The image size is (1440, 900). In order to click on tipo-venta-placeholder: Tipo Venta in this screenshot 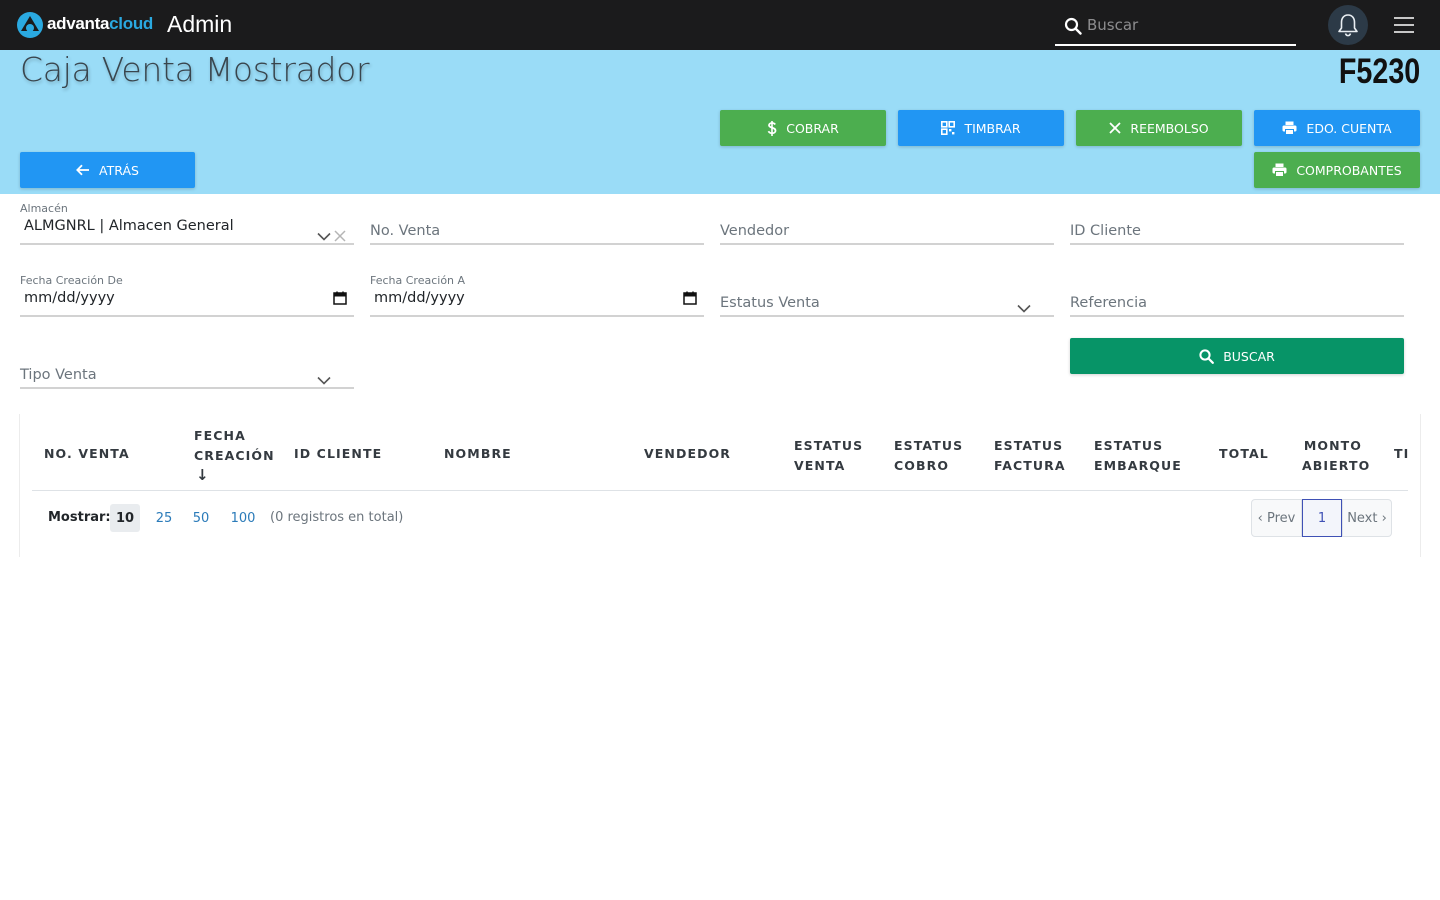, I will do `click(58, 375)`.